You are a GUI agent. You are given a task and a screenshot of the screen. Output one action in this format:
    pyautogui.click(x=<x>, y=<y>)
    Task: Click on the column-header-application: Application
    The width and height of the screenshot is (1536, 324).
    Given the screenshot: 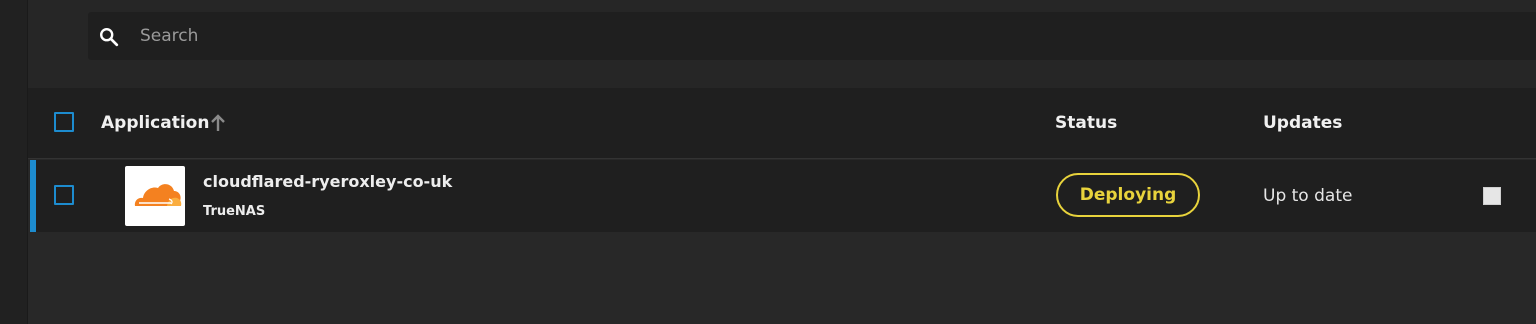 What is the action you would take?
    pyautogui.click(x=155, y=123)
    